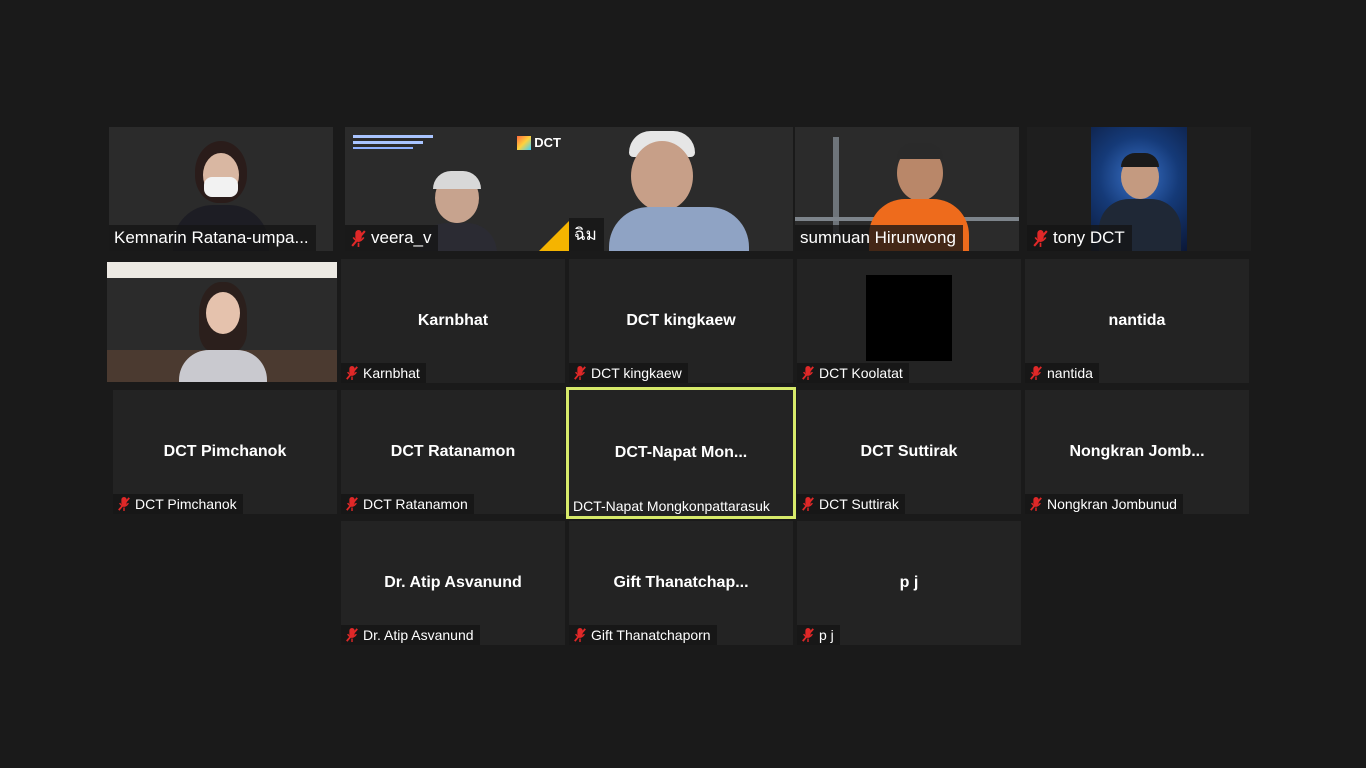 This screenshot has height=768, width=1366. What do you see at coordinates (643, 635) in the screenshot?
I see `participant-name-label: Gift Thanatchaporn` at bounding box center [643, 635].